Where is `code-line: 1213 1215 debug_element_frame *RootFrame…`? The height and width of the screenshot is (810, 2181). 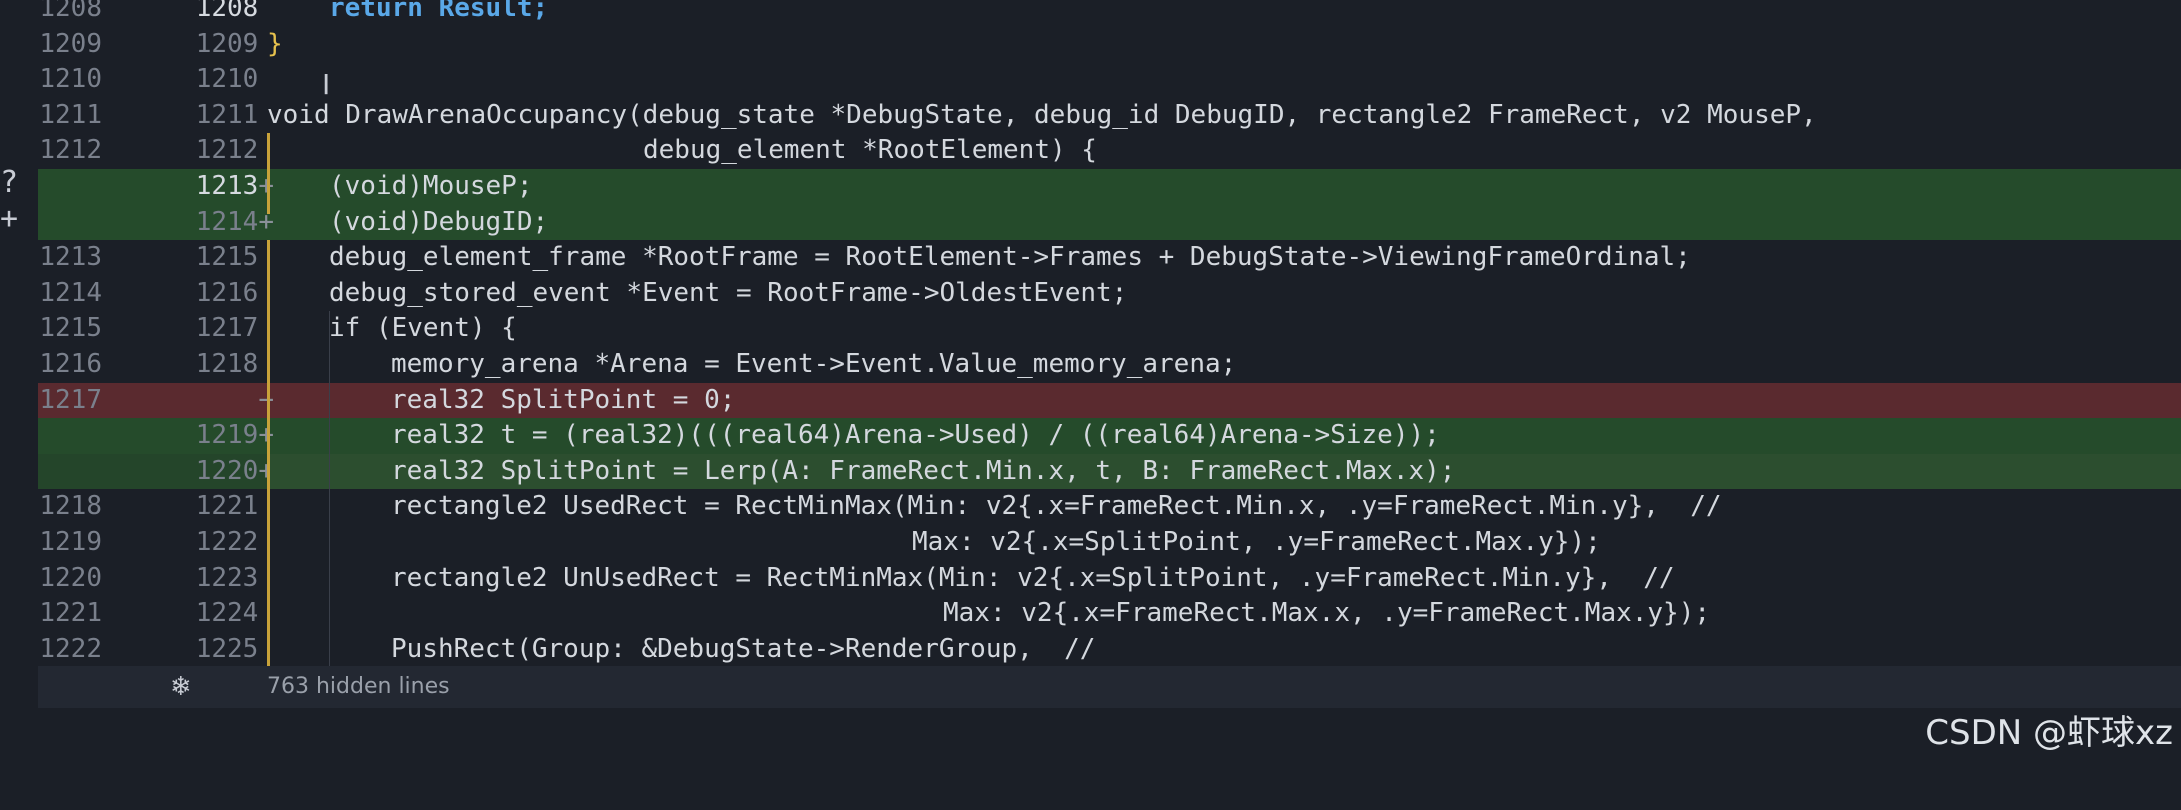 code-line: 1213 1215 debug_element_frame *RootFrame… is located at coordinates (1109, 258).